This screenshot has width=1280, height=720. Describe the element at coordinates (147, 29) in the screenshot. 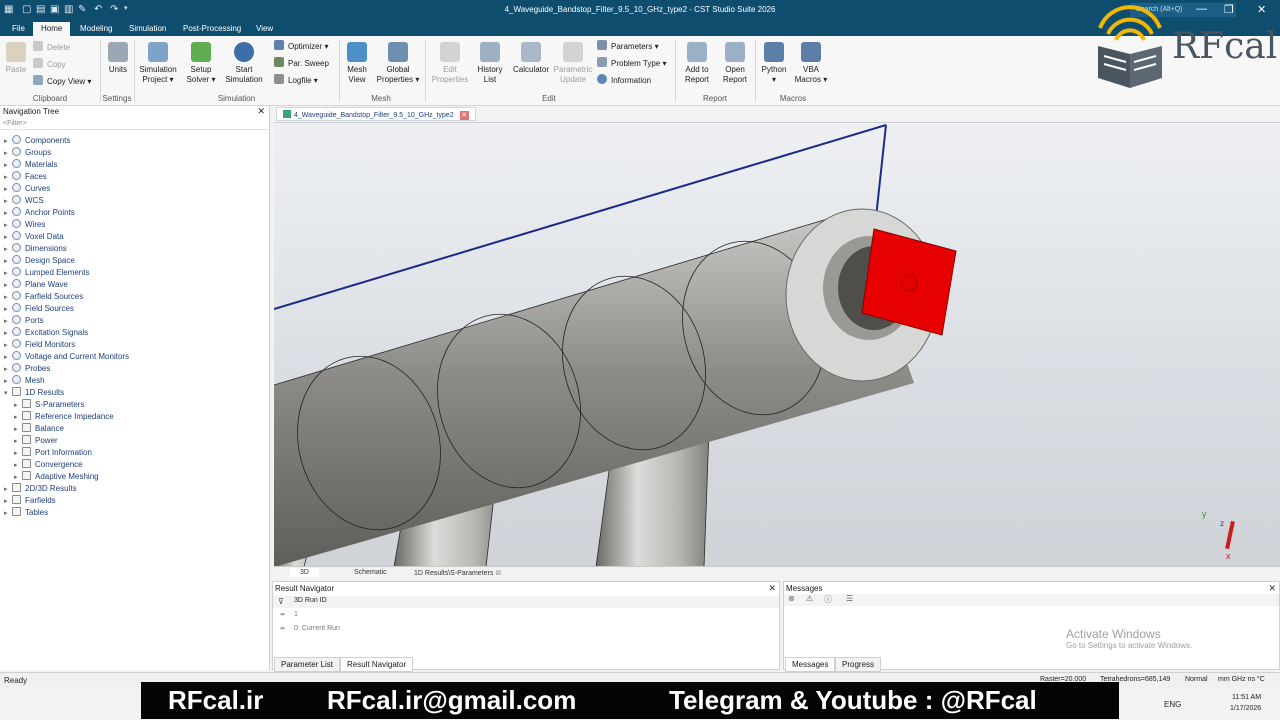

I see `tab-simulation: Simulation` at that location.